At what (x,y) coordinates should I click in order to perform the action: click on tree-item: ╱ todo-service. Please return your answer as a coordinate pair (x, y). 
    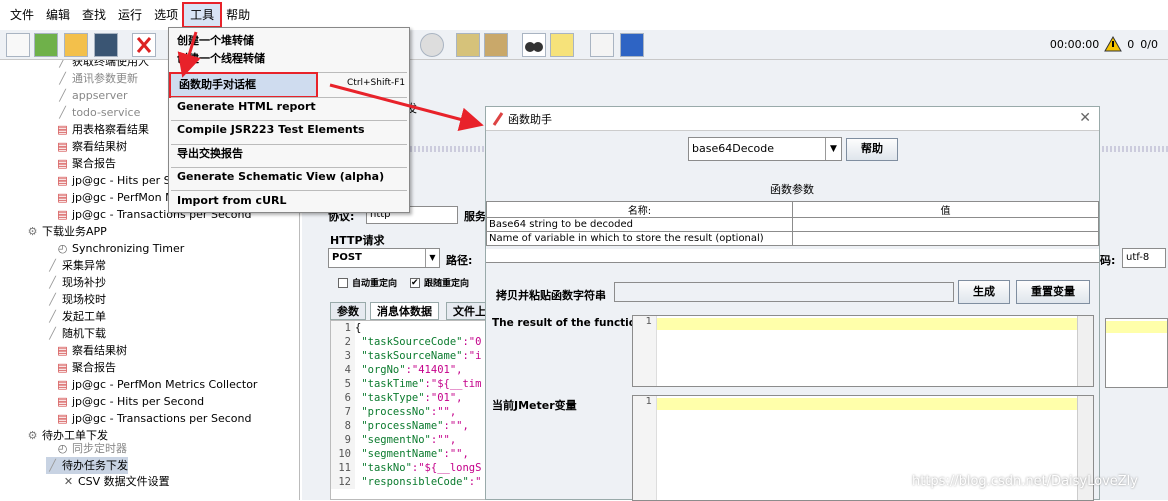
    Looking at the image, I should click on (98, 112).